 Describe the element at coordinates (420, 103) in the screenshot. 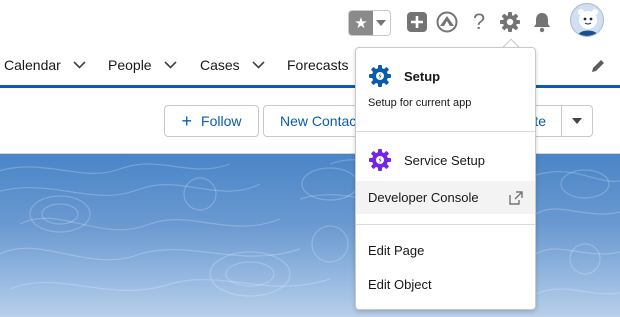

I see `setup-menu-subtitle: Setup for current app` at that location.